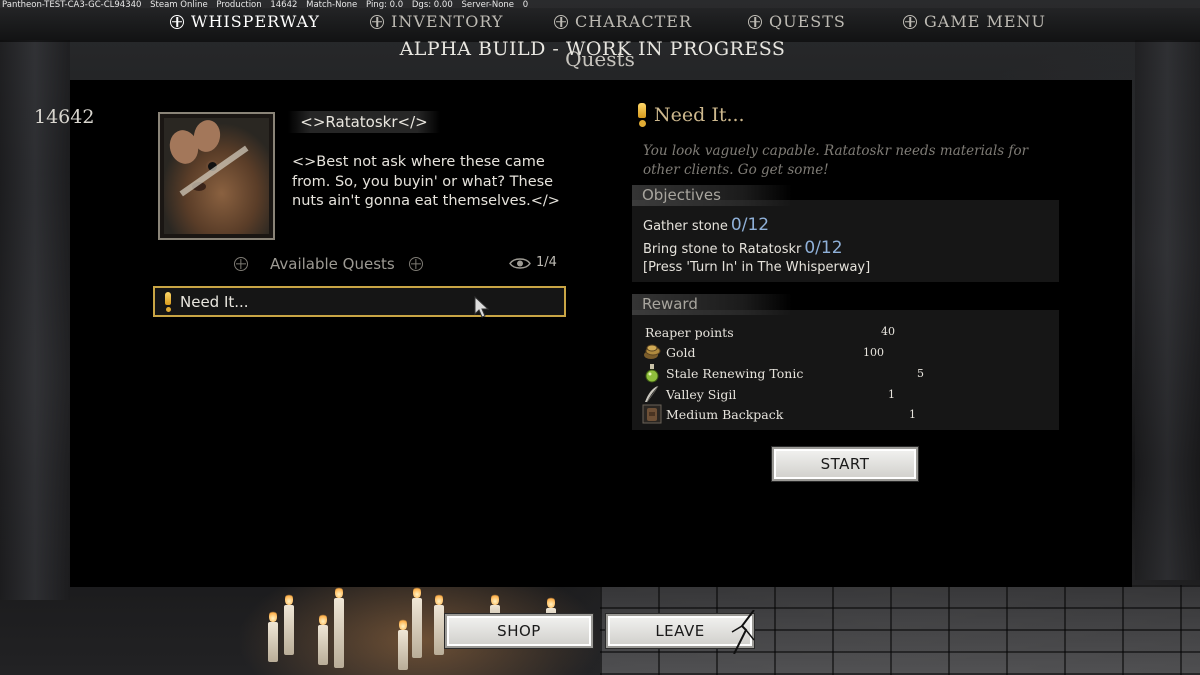 The height and width of the screenshot is (675, 1200). I want to click on alpha-banner: ALPHA BUILD - WORK IN PROGRESS, so click(592, 49).